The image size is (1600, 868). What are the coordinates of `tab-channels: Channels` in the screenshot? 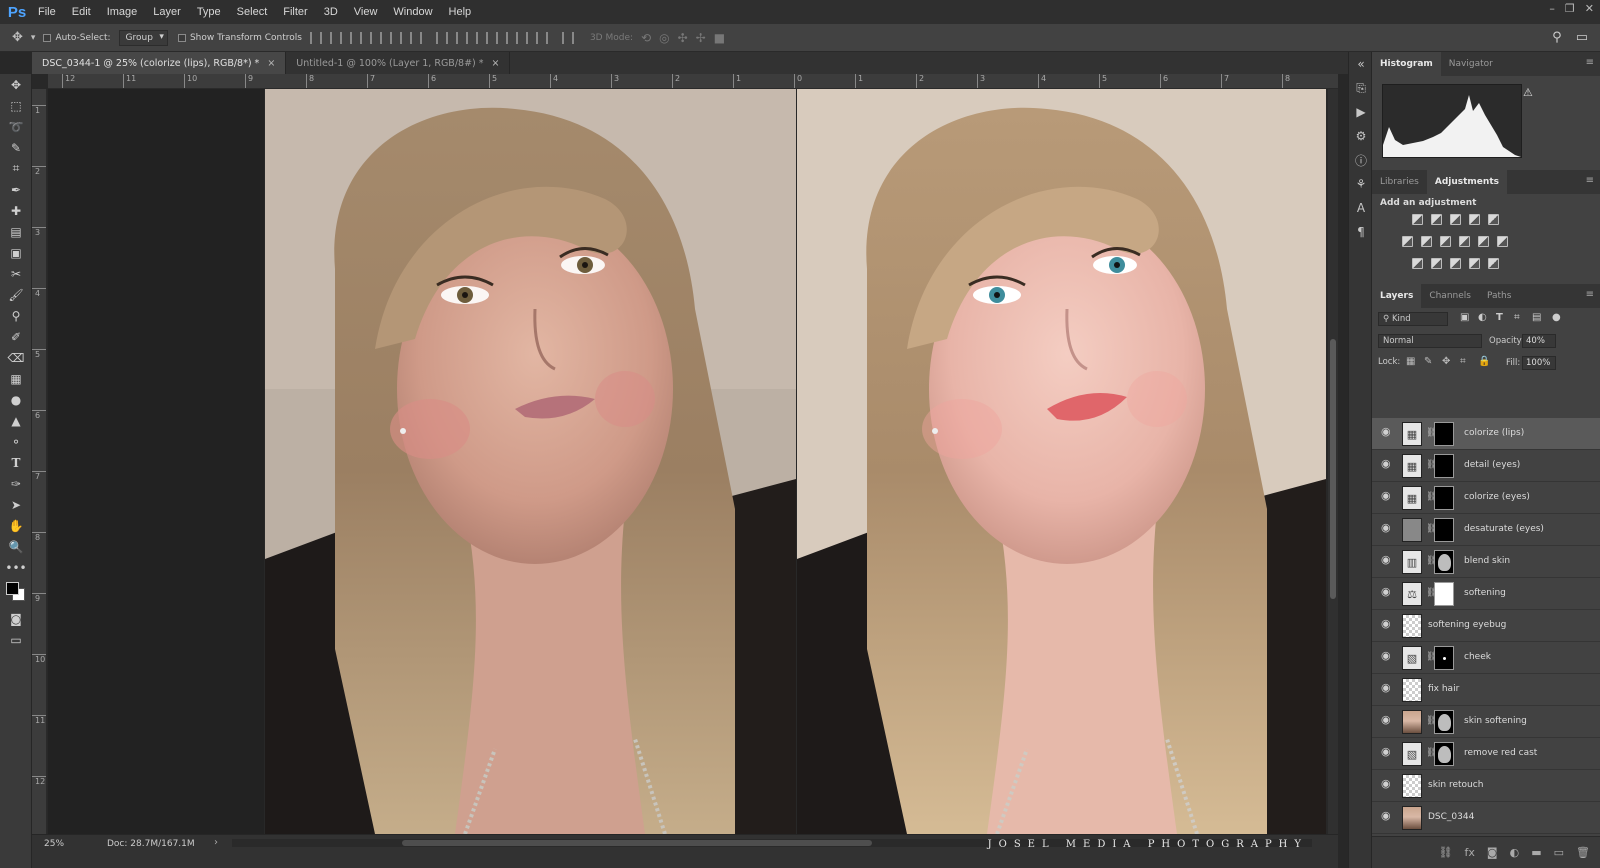 It's located at (1450, 296).